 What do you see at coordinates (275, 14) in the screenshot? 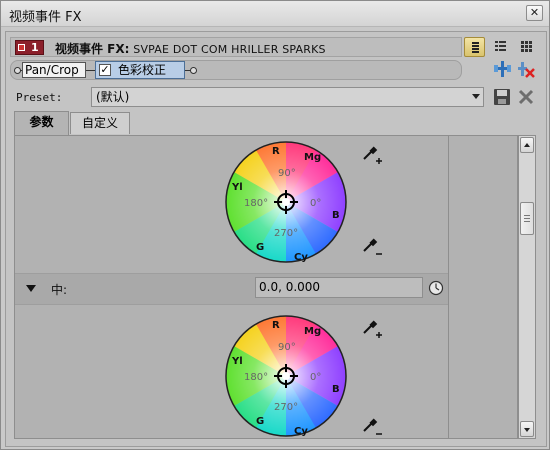
I see `title-bar: 视频事件 FX ✕` at bounding box center [275, 14].